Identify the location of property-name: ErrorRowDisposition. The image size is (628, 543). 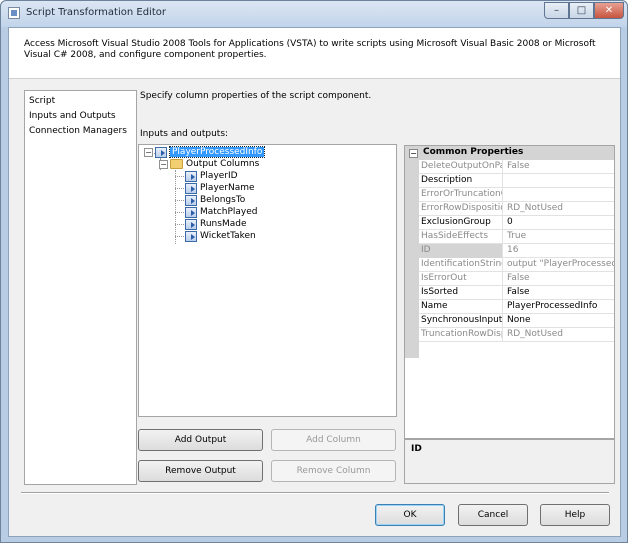
(461, 209).